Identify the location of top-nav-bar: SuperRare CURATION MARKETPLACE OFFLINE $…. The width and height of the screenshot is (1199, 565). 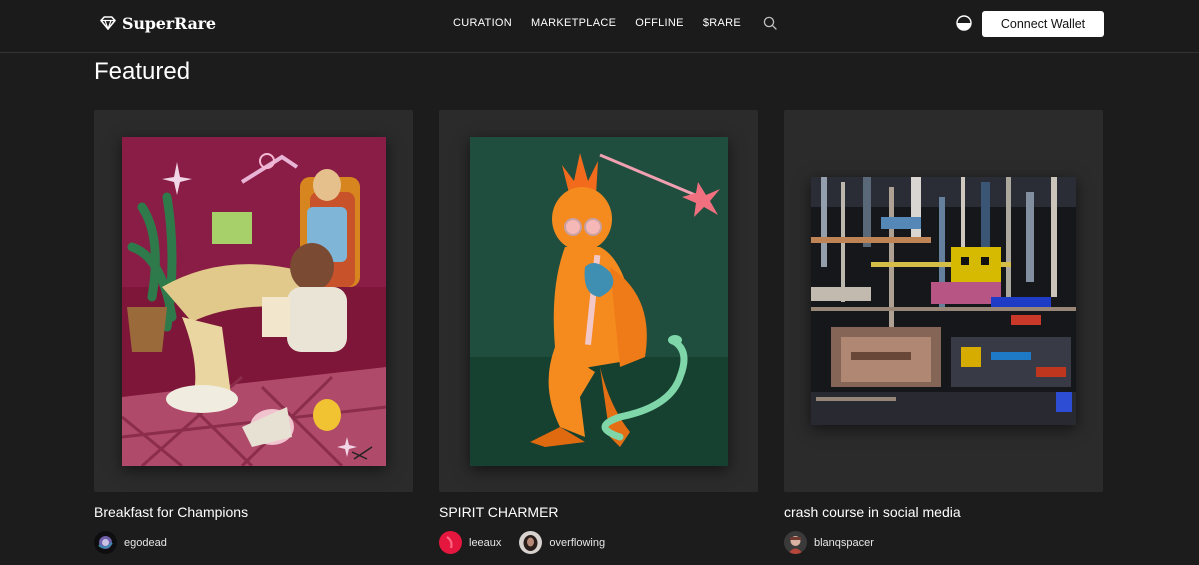
(599, 26).